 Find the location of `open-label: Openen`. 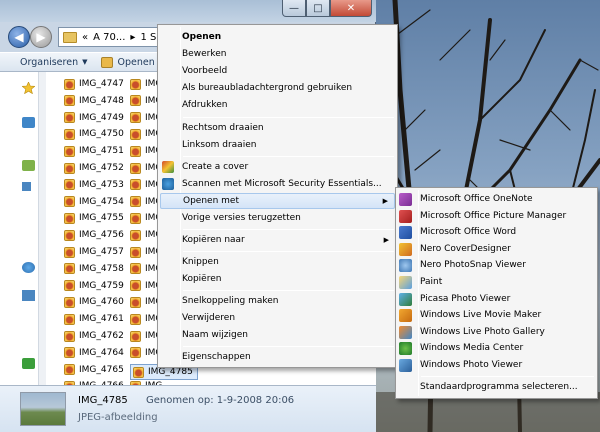

open-label: Openen is located at coordinates (136, 62).